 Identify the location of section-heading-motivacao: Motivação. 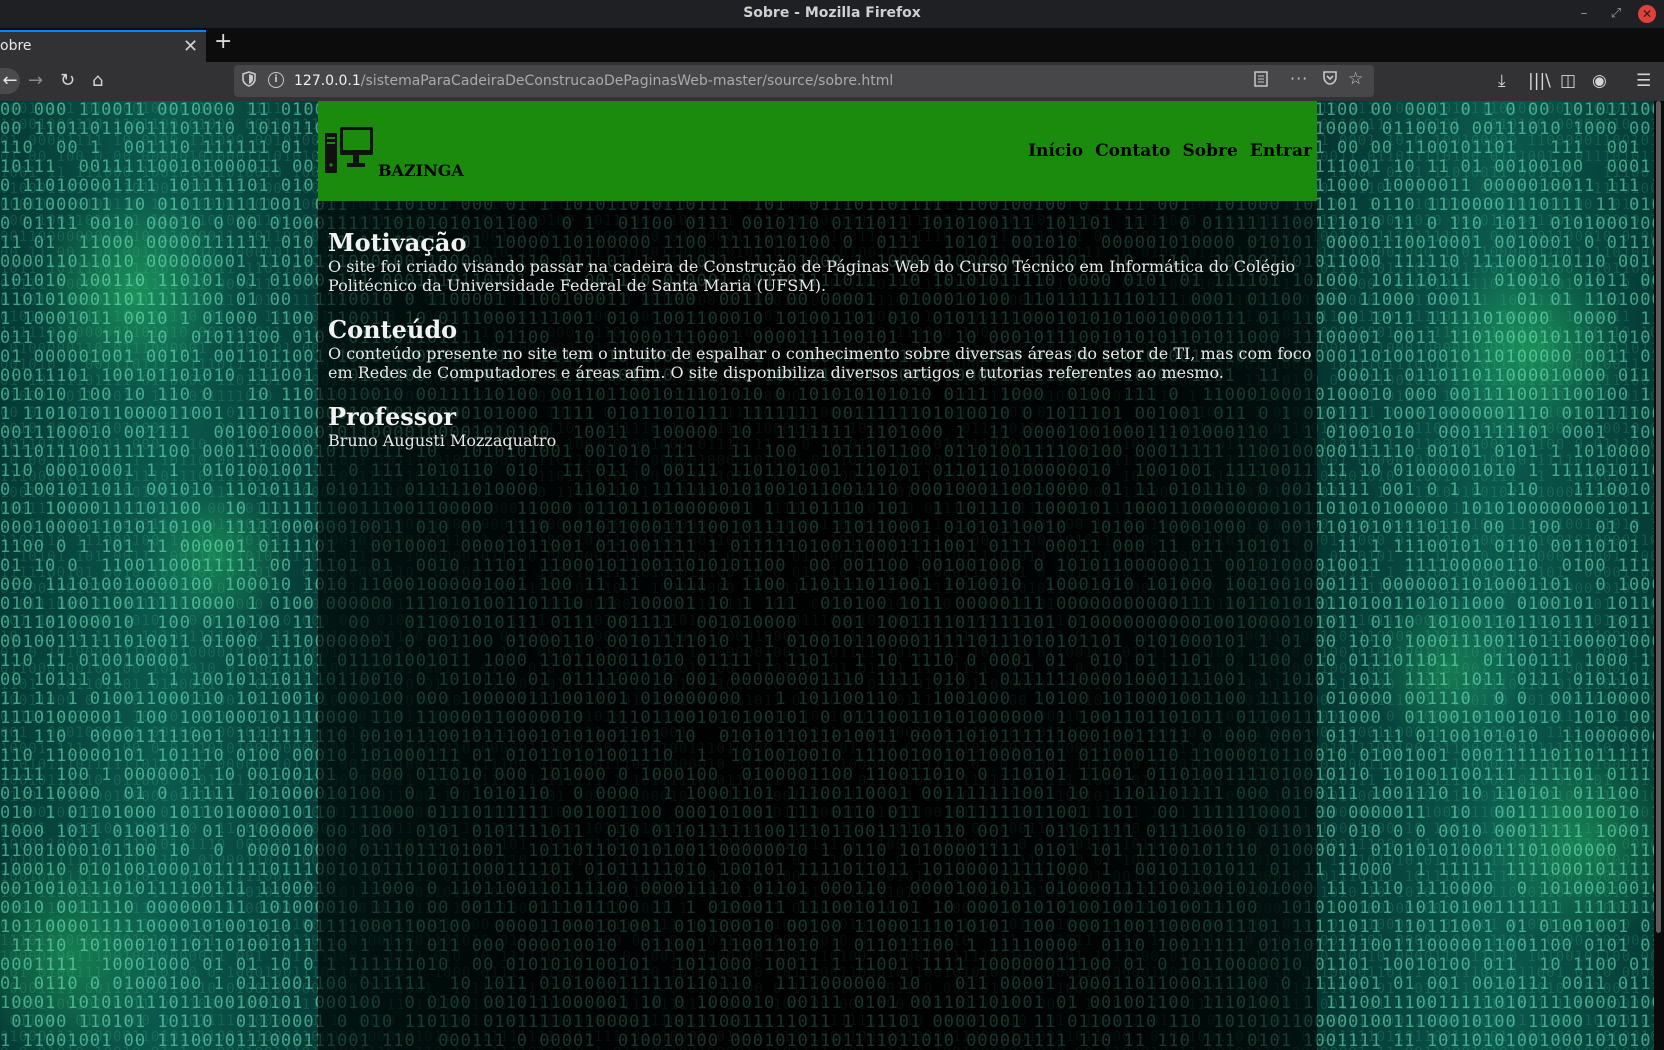
(397, 242).